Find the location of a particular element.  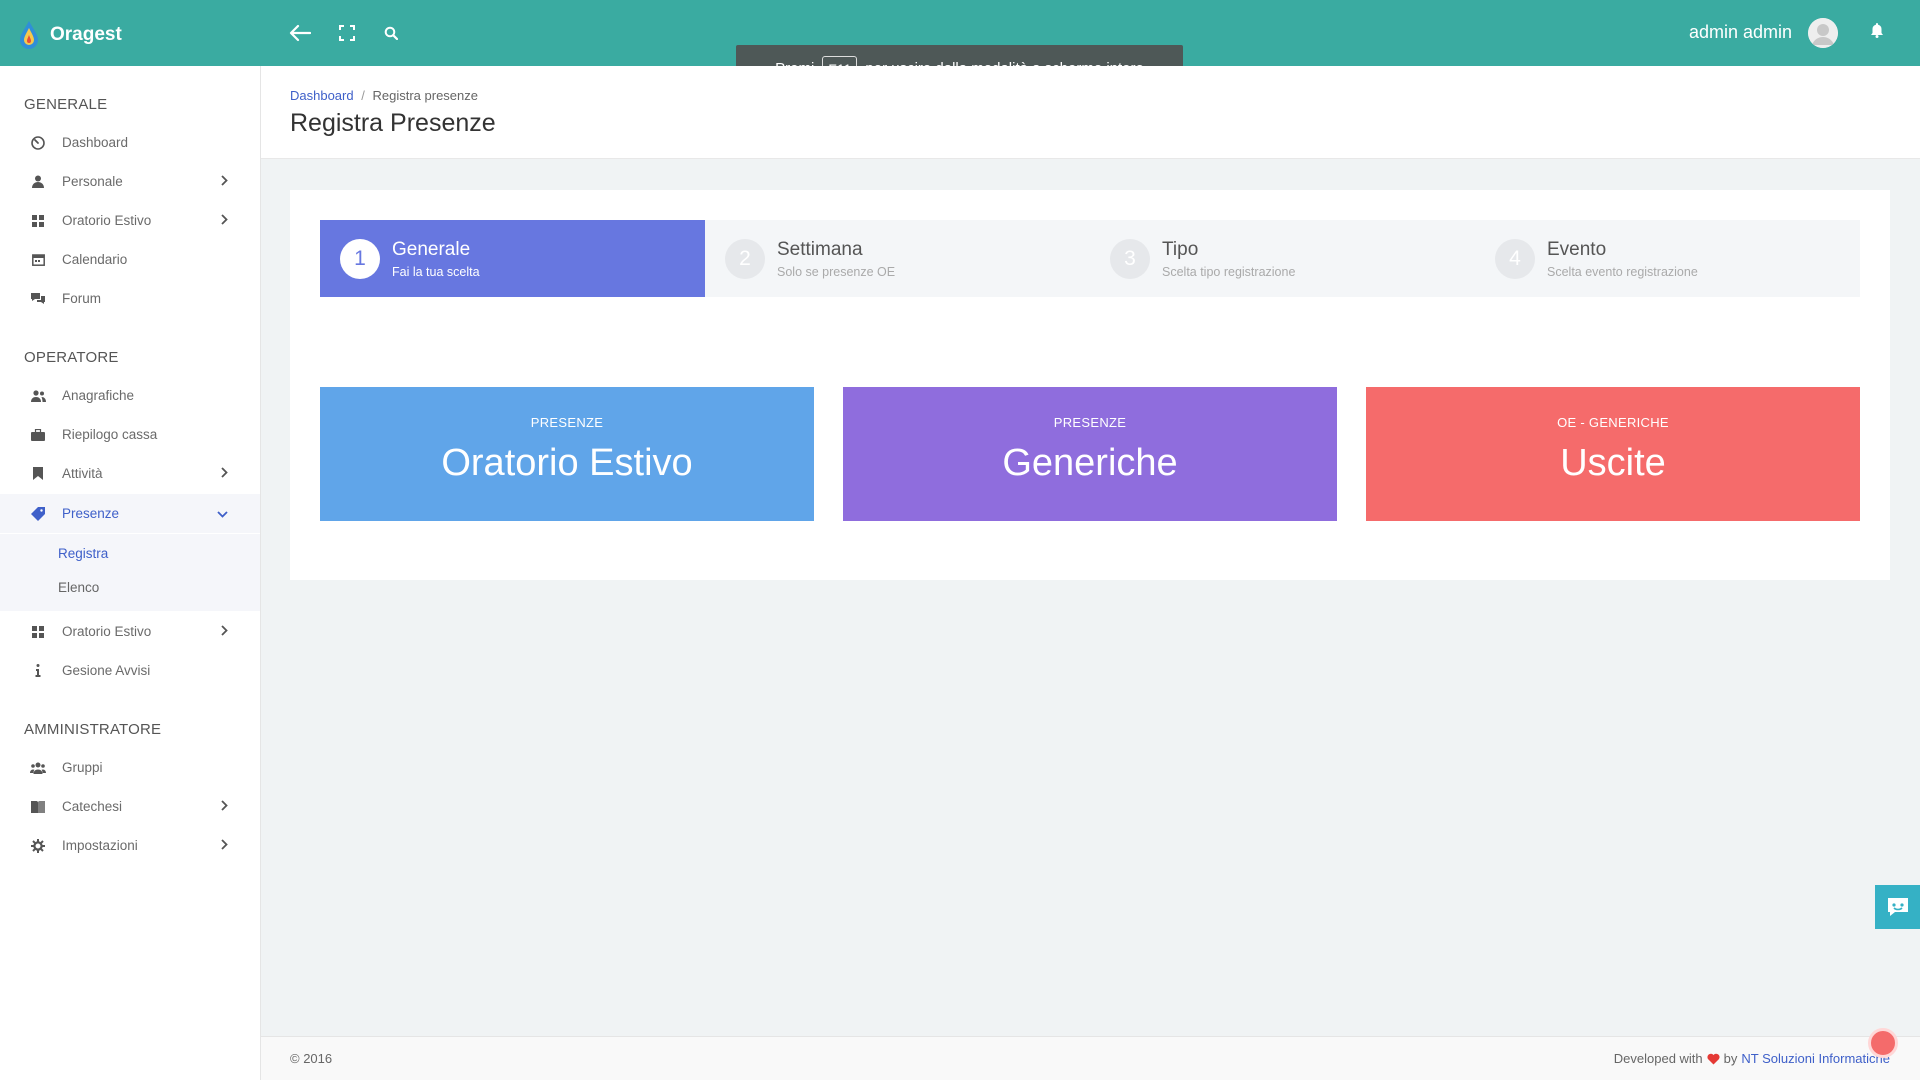

step-number: 2 is located at coordinates (745, 258).